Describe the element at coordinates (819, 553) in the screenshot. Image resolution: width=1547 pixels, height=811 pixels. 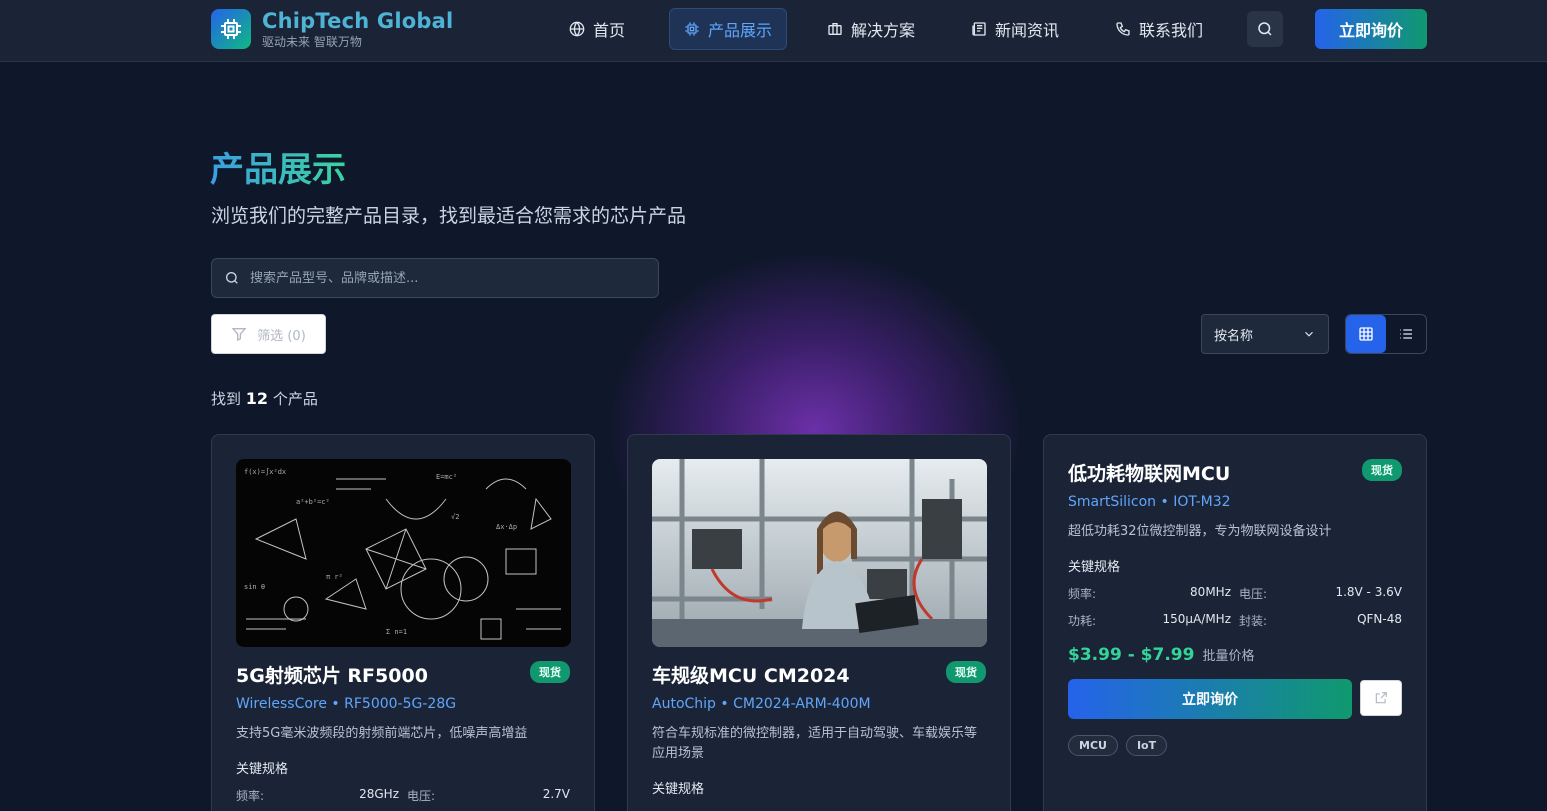
I see `product-image` at that location.